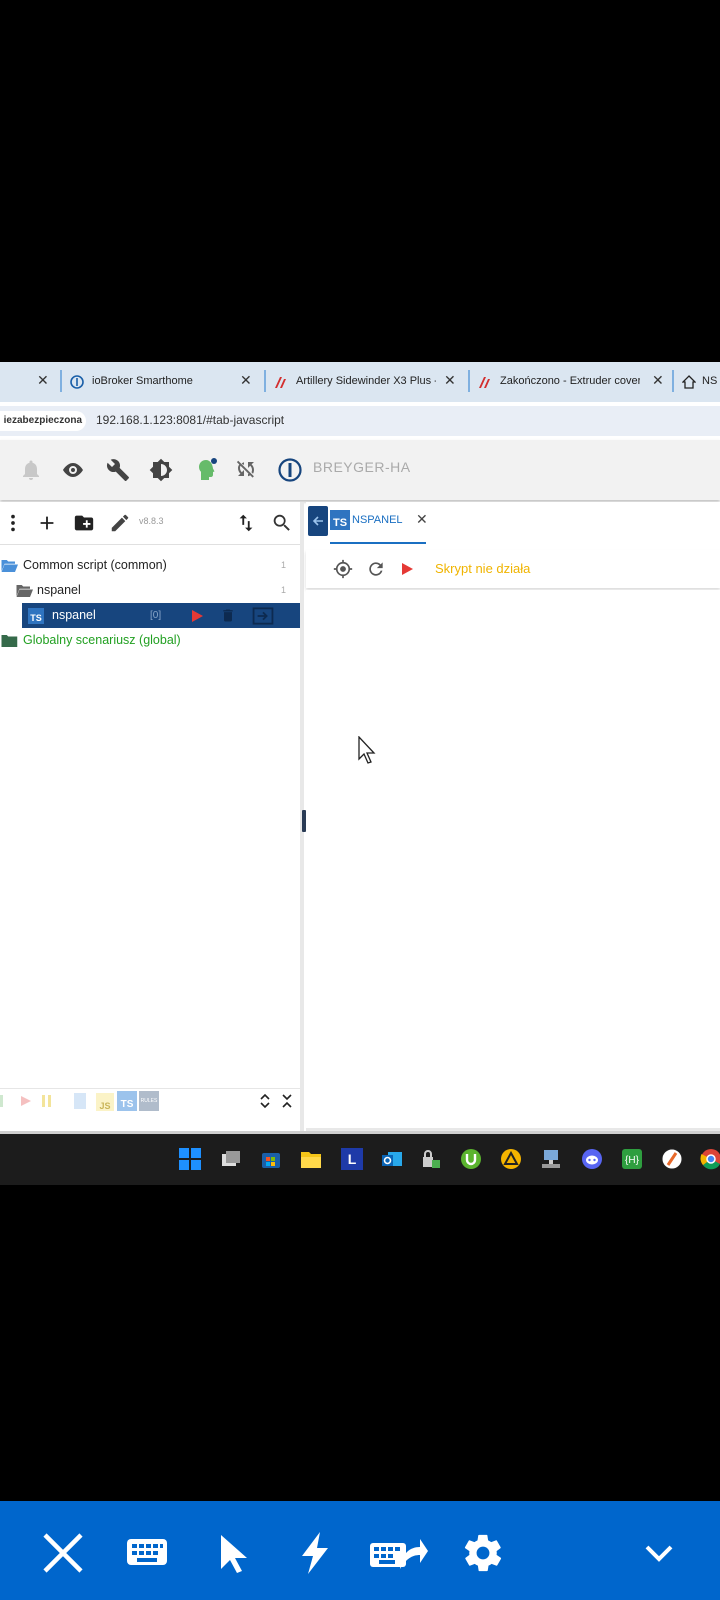 This screenshot has height=1600, width=720. What do you see at coordinates (147, 1553) in the screenshot?
I see `keyboard-icon` at bounding box center [147, 1553].